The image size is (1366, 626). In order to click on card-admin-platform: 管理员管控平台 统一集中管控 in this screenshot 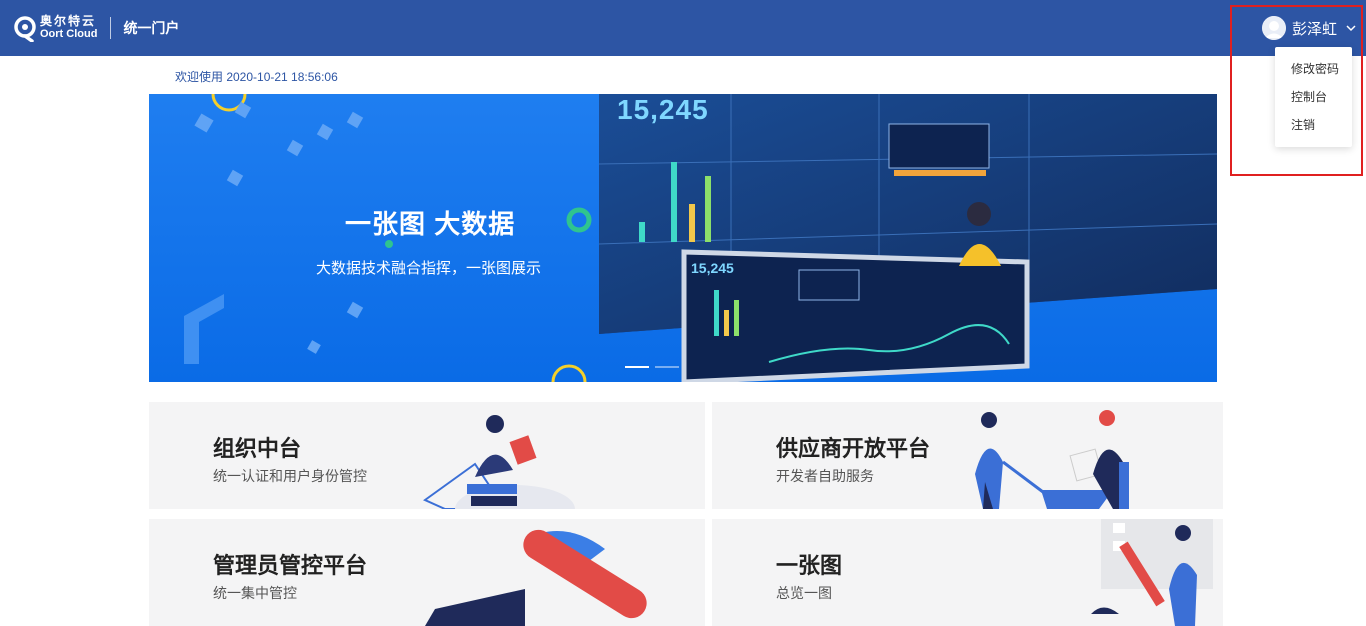, I will do `click(427, 572)`.